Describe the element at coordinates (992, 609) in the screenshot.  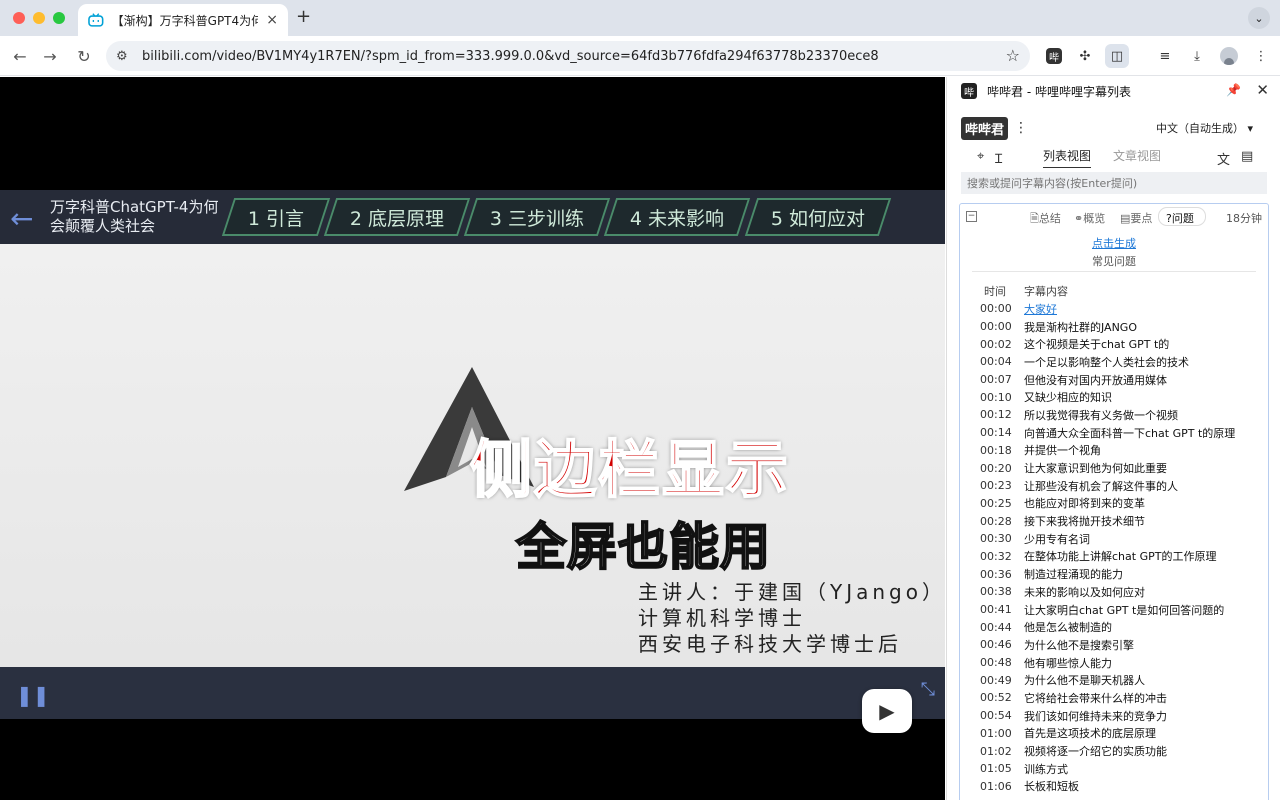
I see `subtitle-time: 00:41` at that location.